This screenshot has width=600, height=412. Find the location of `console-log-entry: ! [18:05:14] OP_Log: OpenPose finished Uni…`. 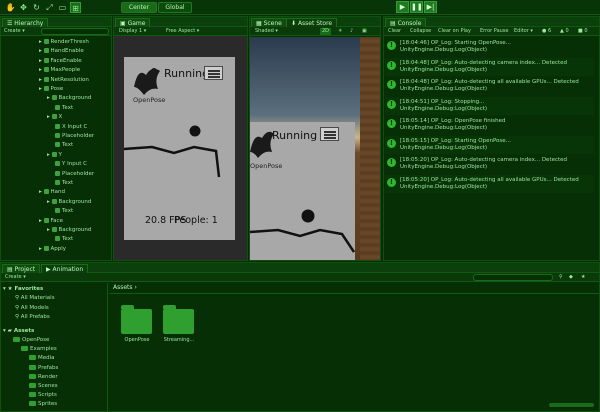

console-log-entry: ! [18:05:14] OP_Log: OpenPose finished Uni… is located at coordinates (489, 125).